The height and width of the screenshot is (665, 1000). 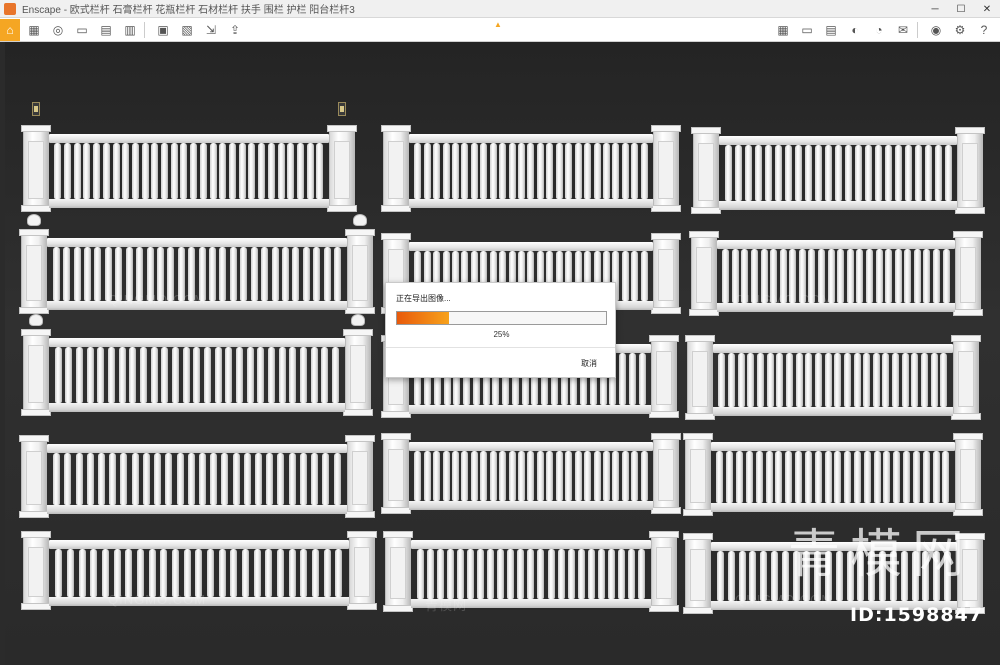 I want to click on atmosphere-icon: ◐, so click(x=855, y=30).